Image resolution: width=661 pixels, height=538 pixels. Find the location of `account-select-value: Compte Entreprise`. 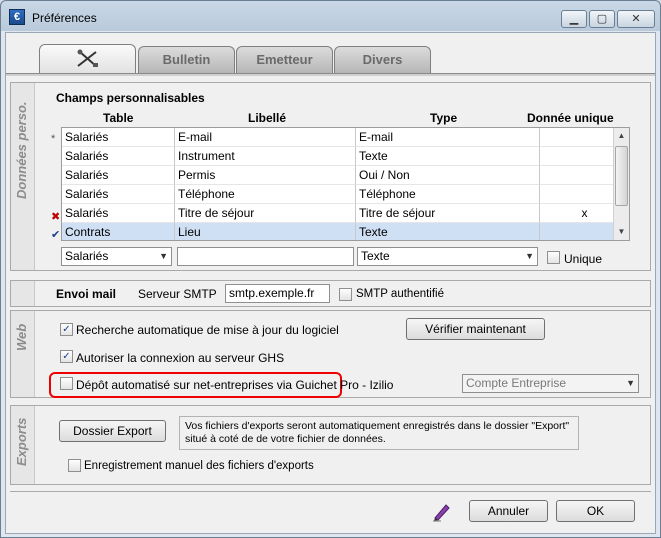

account-select-value: Compte Entreprise is located at coordinates (516, 383).